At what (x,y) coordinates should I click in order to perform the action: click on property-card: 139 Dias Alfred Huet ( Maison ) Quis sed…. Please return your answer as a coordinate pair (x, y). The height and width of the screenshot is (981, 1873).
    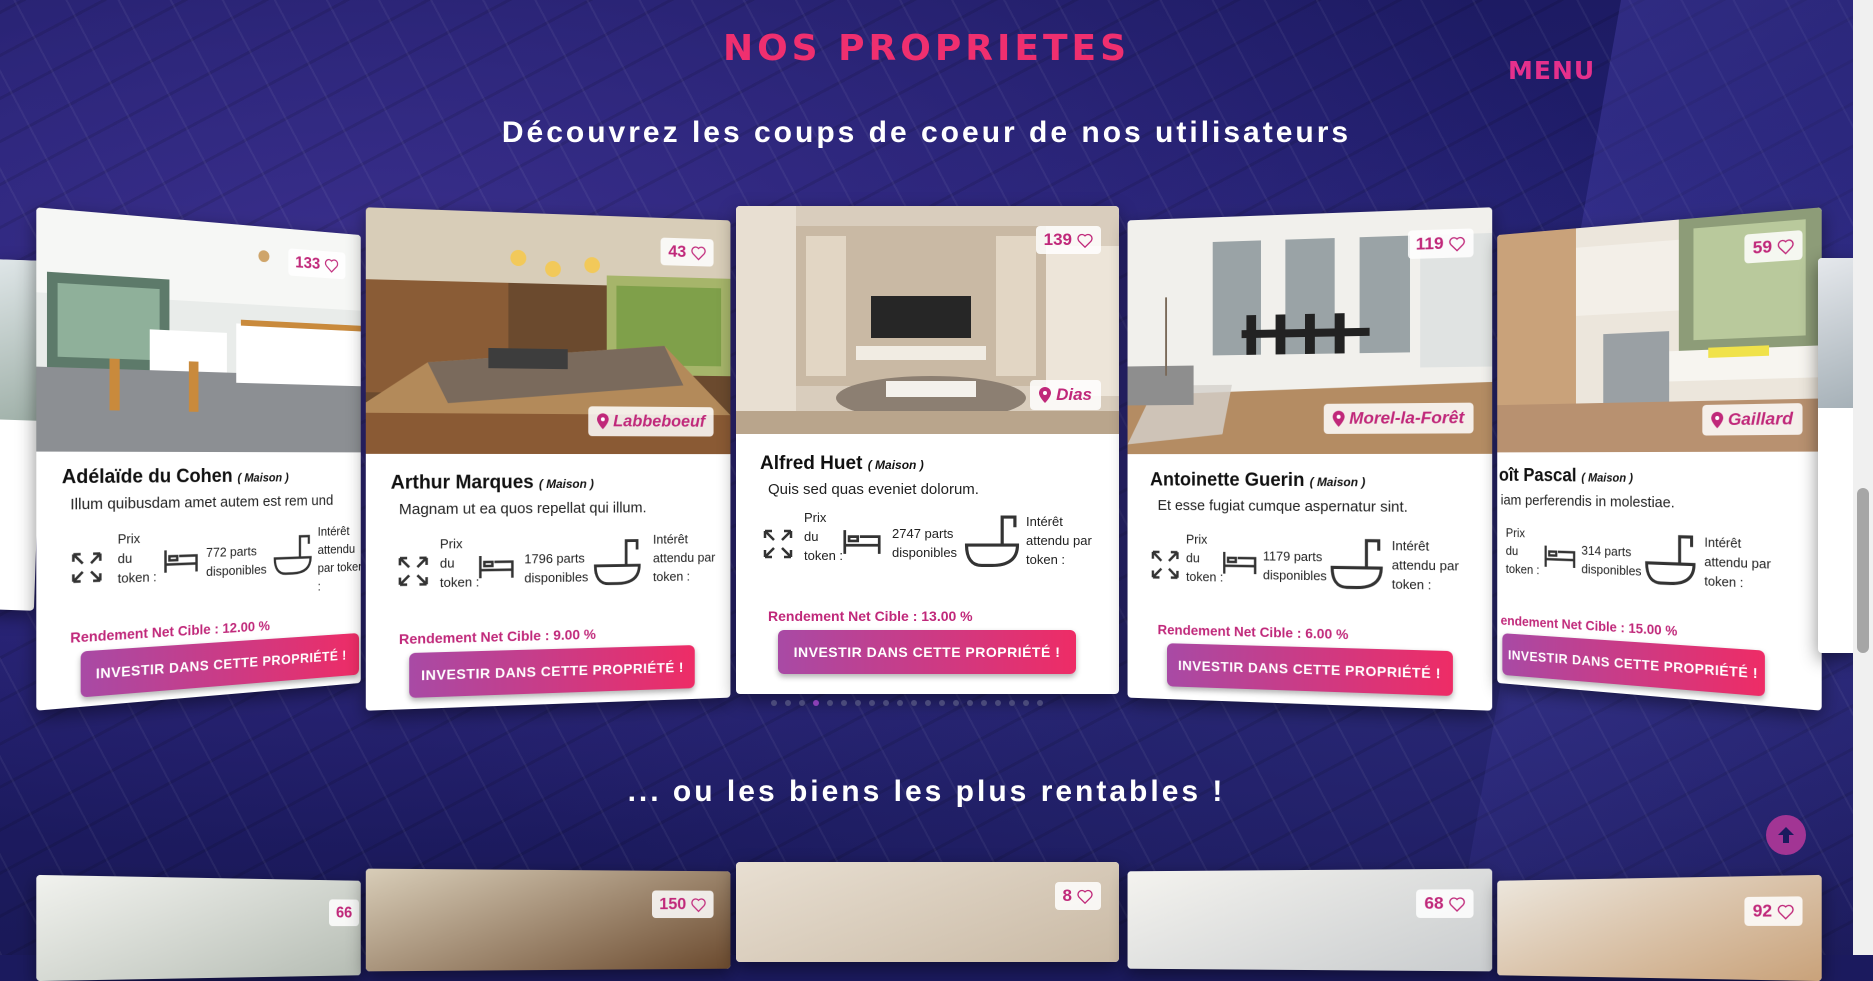
    Looking at the image, I should click on (927, 450).